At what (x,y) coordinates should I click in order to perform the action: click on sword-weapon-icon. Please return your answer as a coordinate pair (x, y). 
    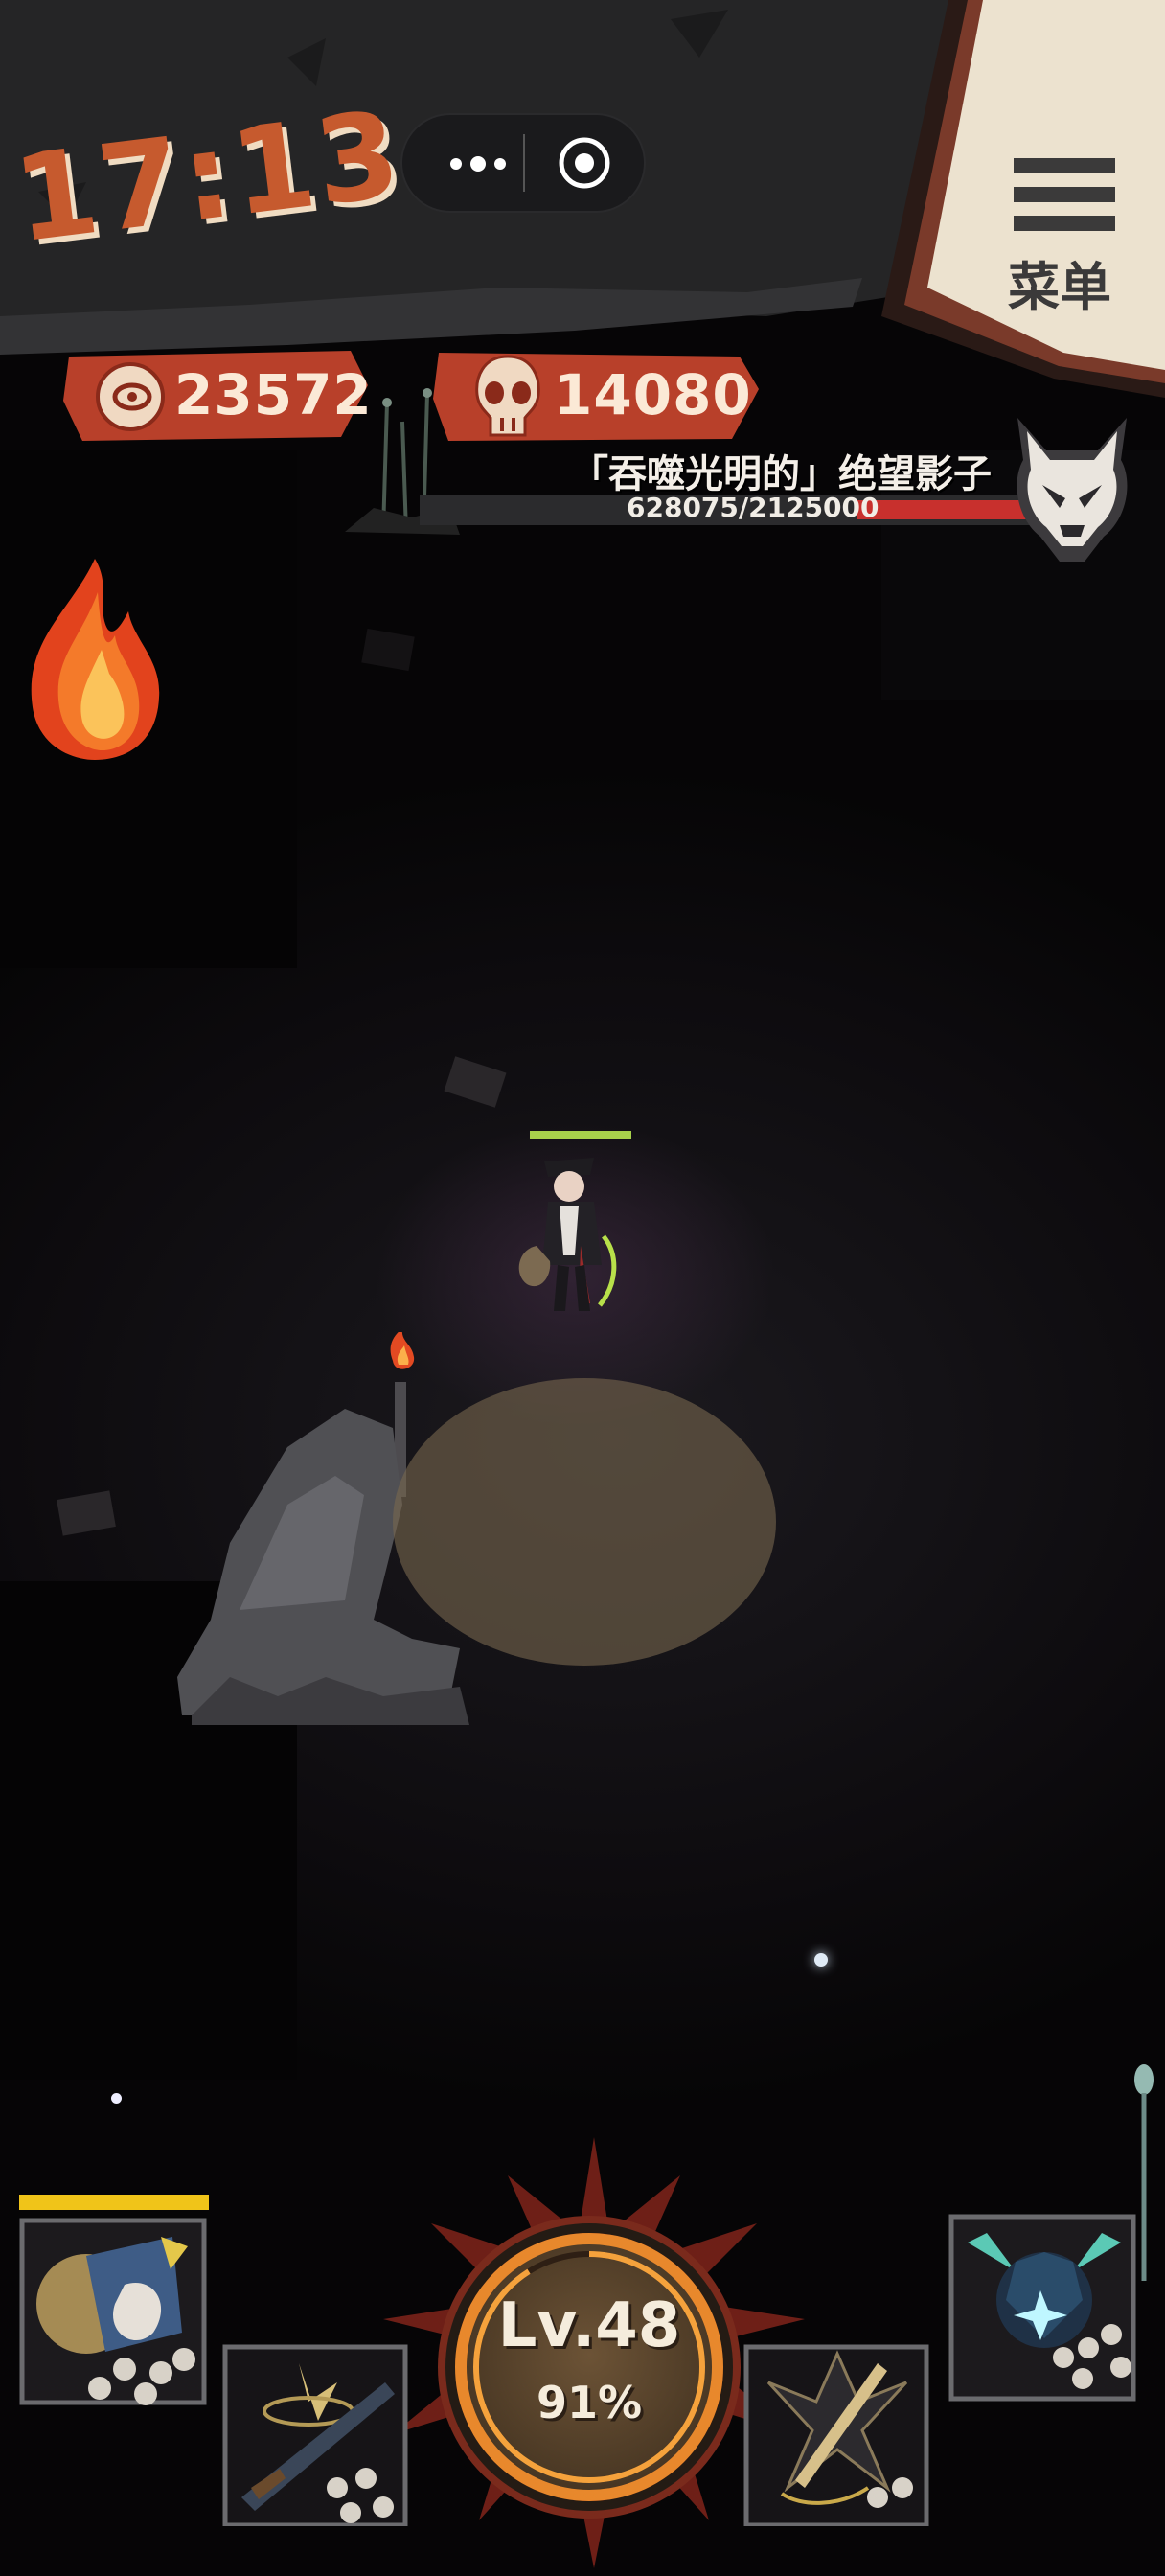
    Looking at the image, I should click on (836, 2436).